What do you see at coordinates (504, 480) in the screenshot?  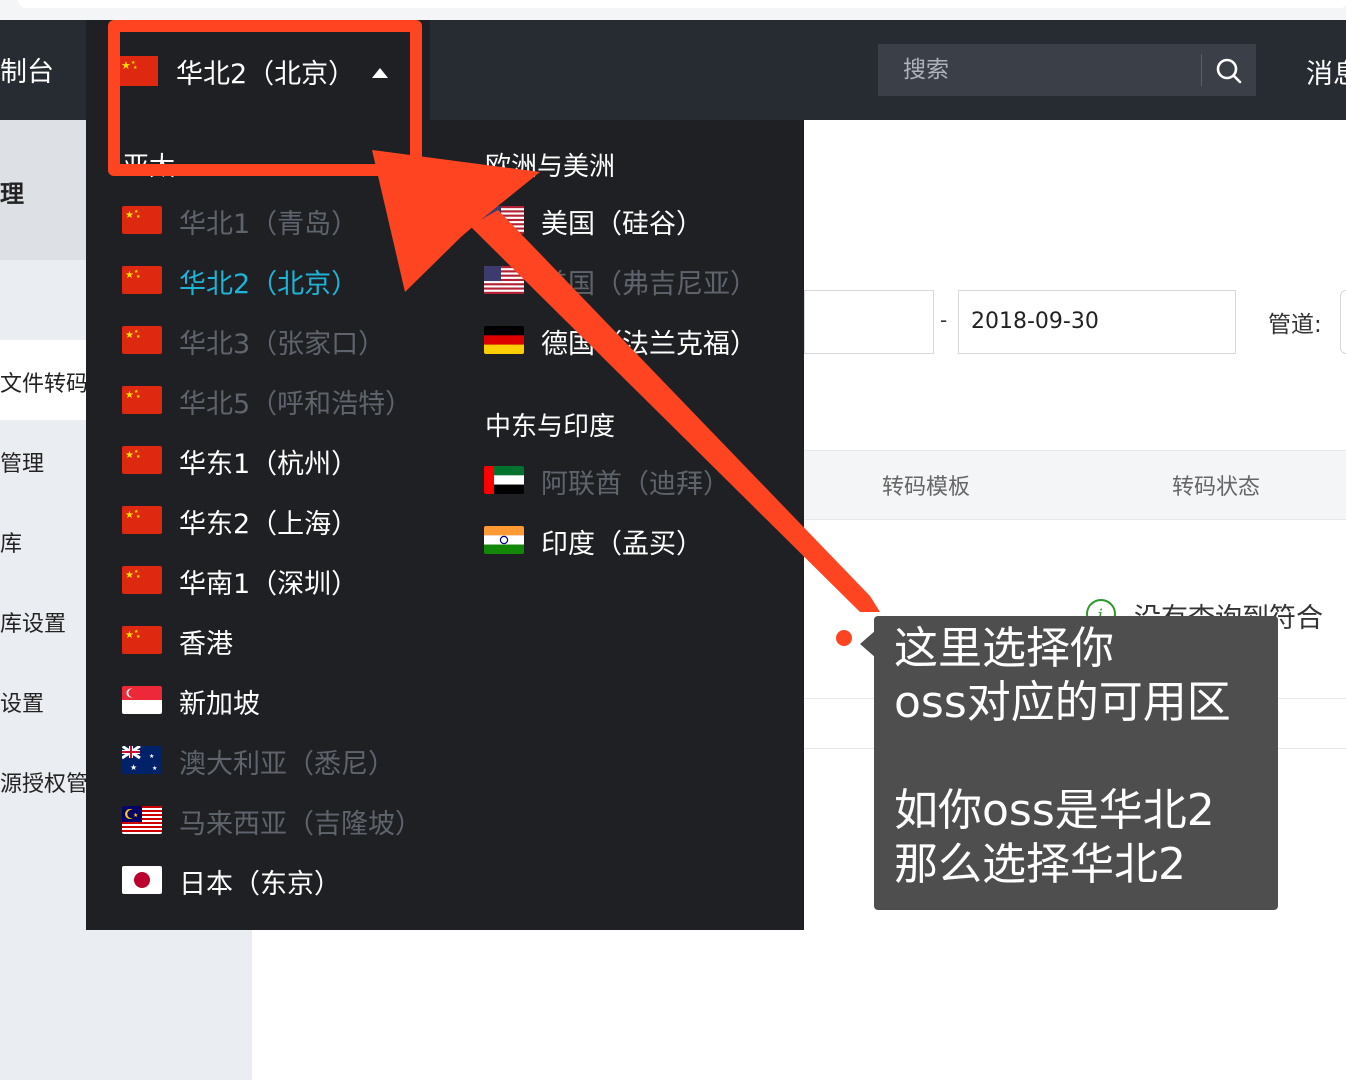 I see `ae-flag-icon` at bounding box center [504, 480].